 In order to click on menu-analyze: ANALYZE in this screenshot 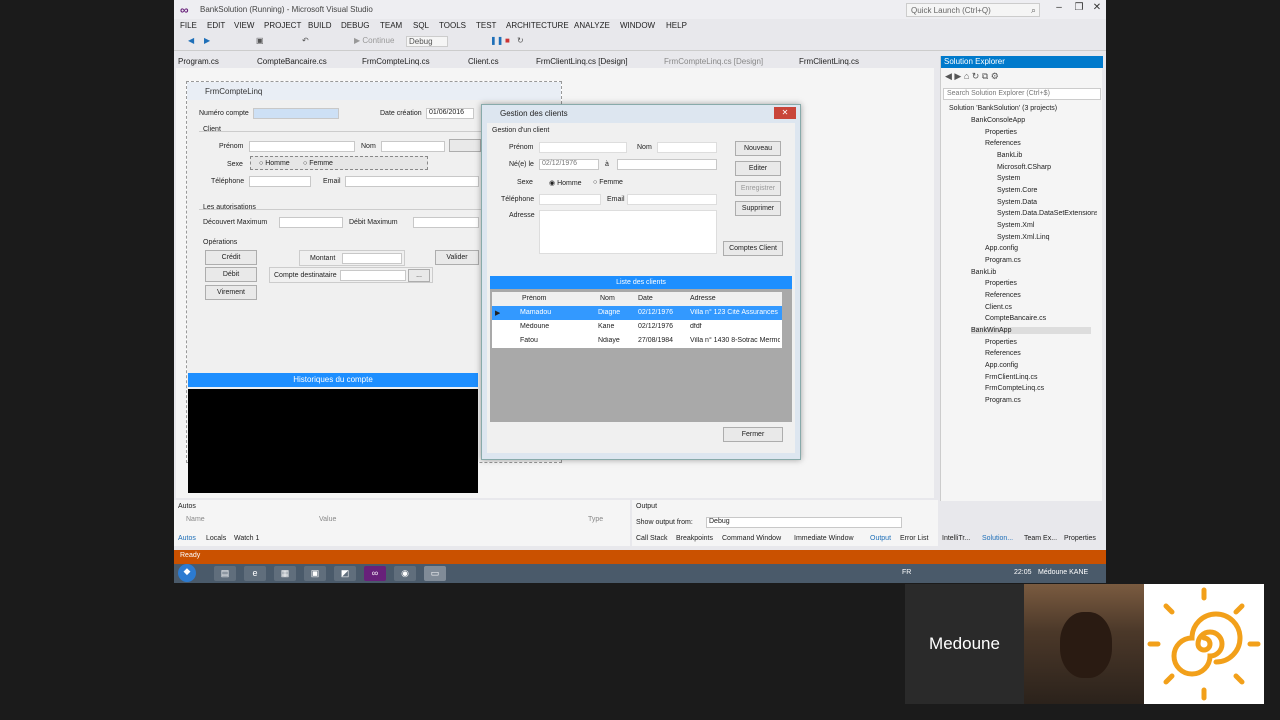, I will do `click(592, 25)`.